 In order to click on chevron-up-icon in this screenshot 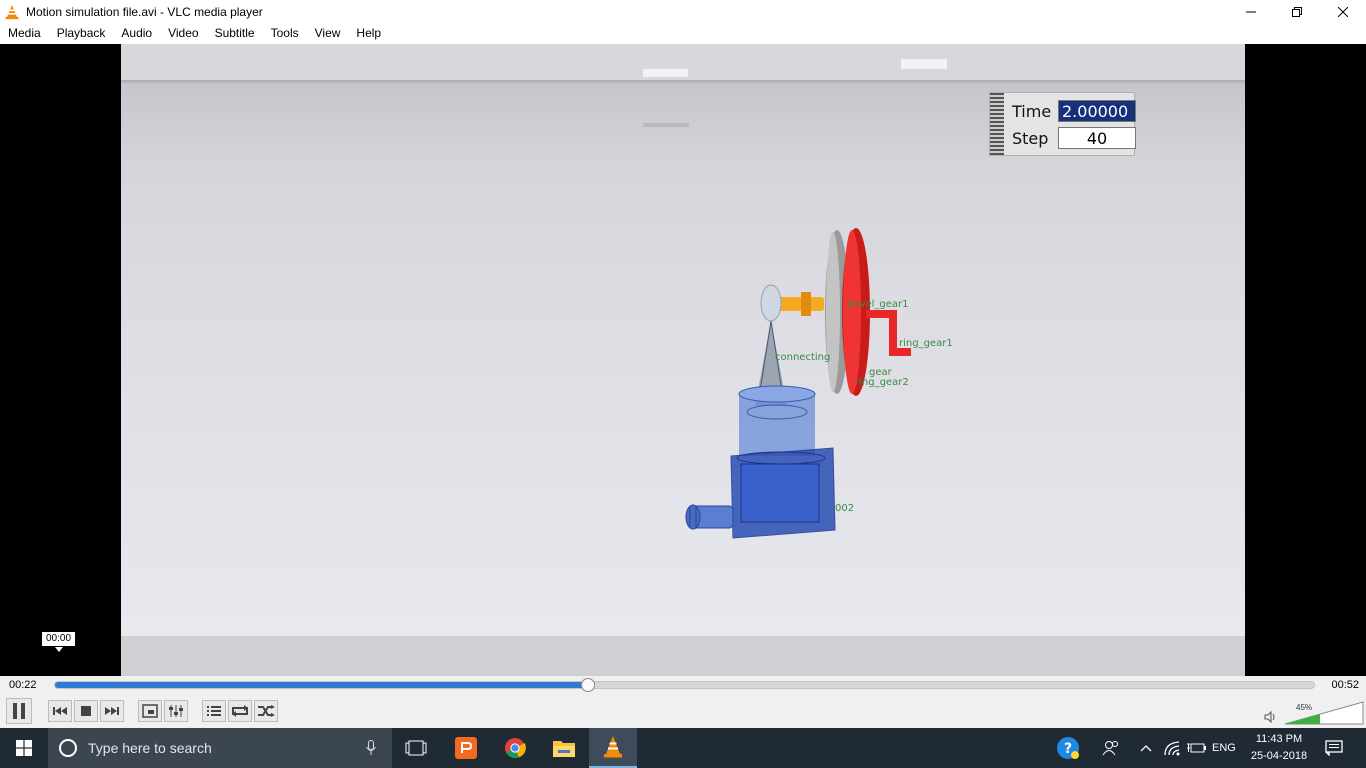, I will do `click(1146, 748)`.